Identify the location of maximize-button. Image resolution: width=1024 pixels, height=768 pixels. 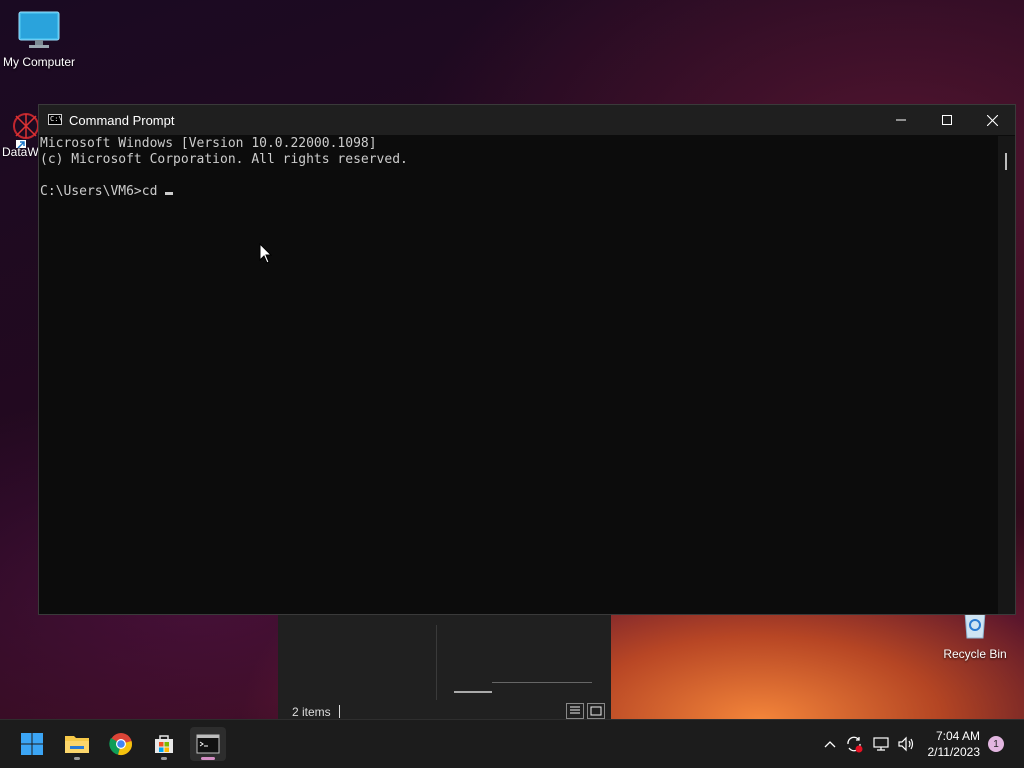
(946, 120).